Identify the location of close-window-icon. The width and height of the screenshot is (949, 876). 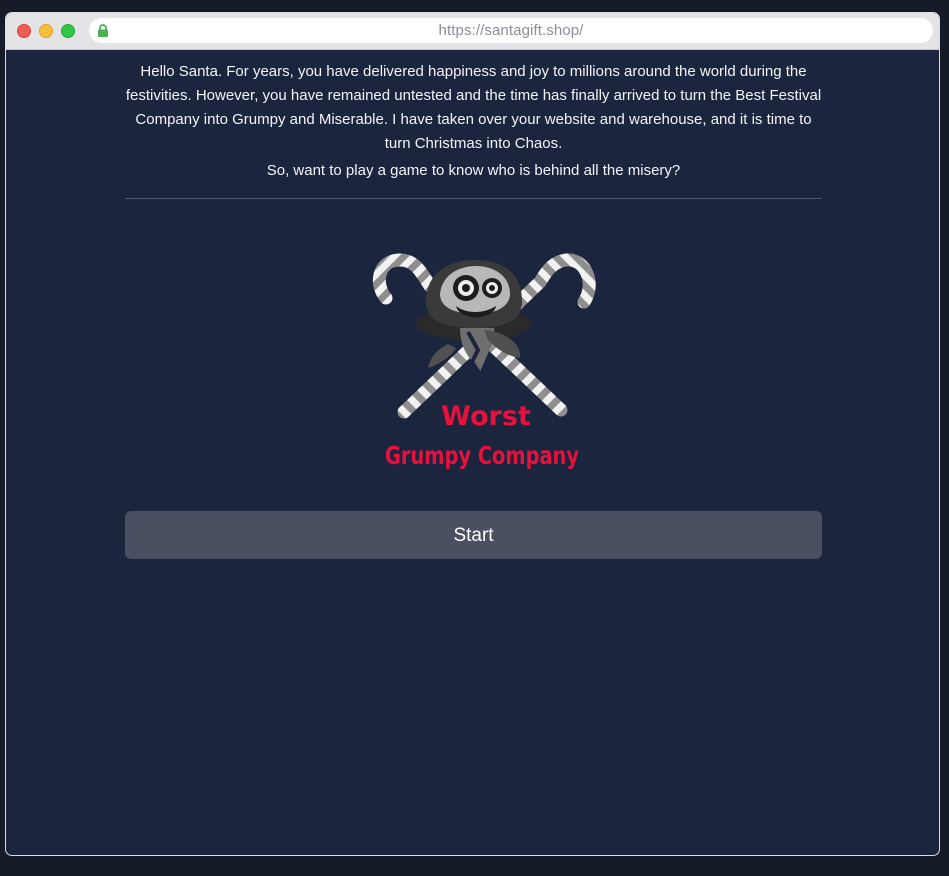
(24, 31).